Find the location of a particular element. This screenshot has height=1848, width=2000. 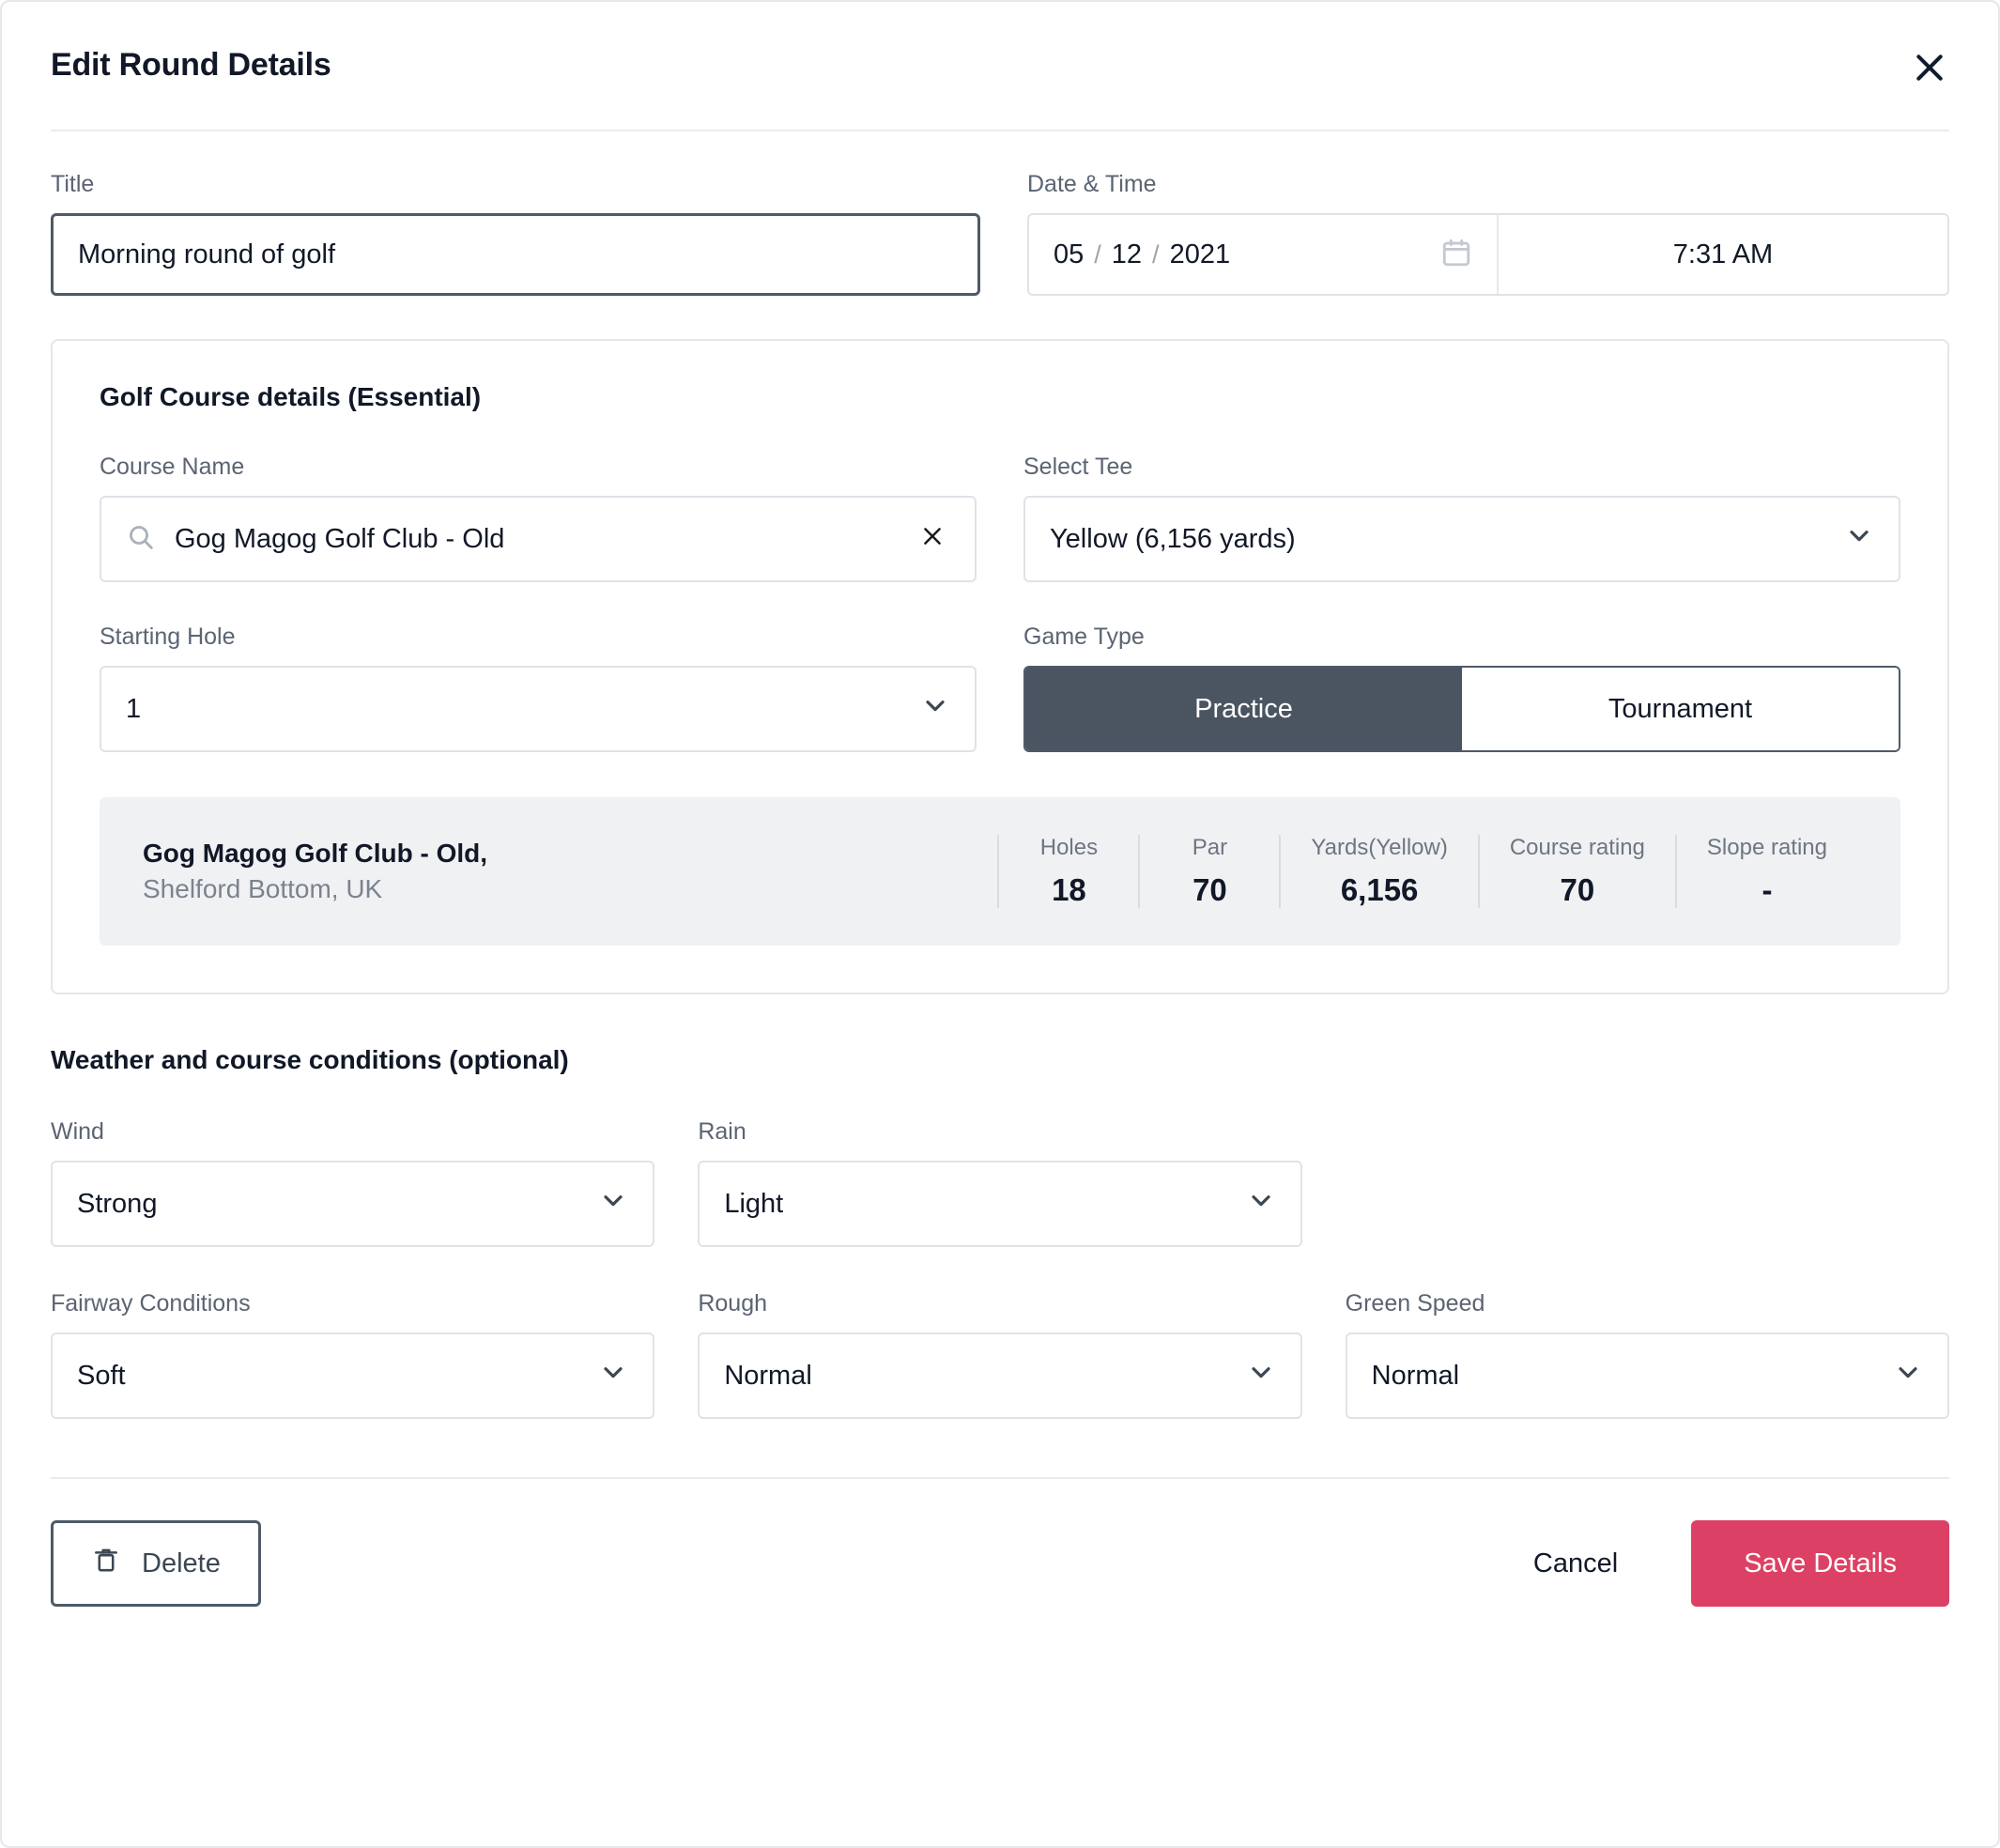

rain-value: Light is located at coordinates (754, 1203).